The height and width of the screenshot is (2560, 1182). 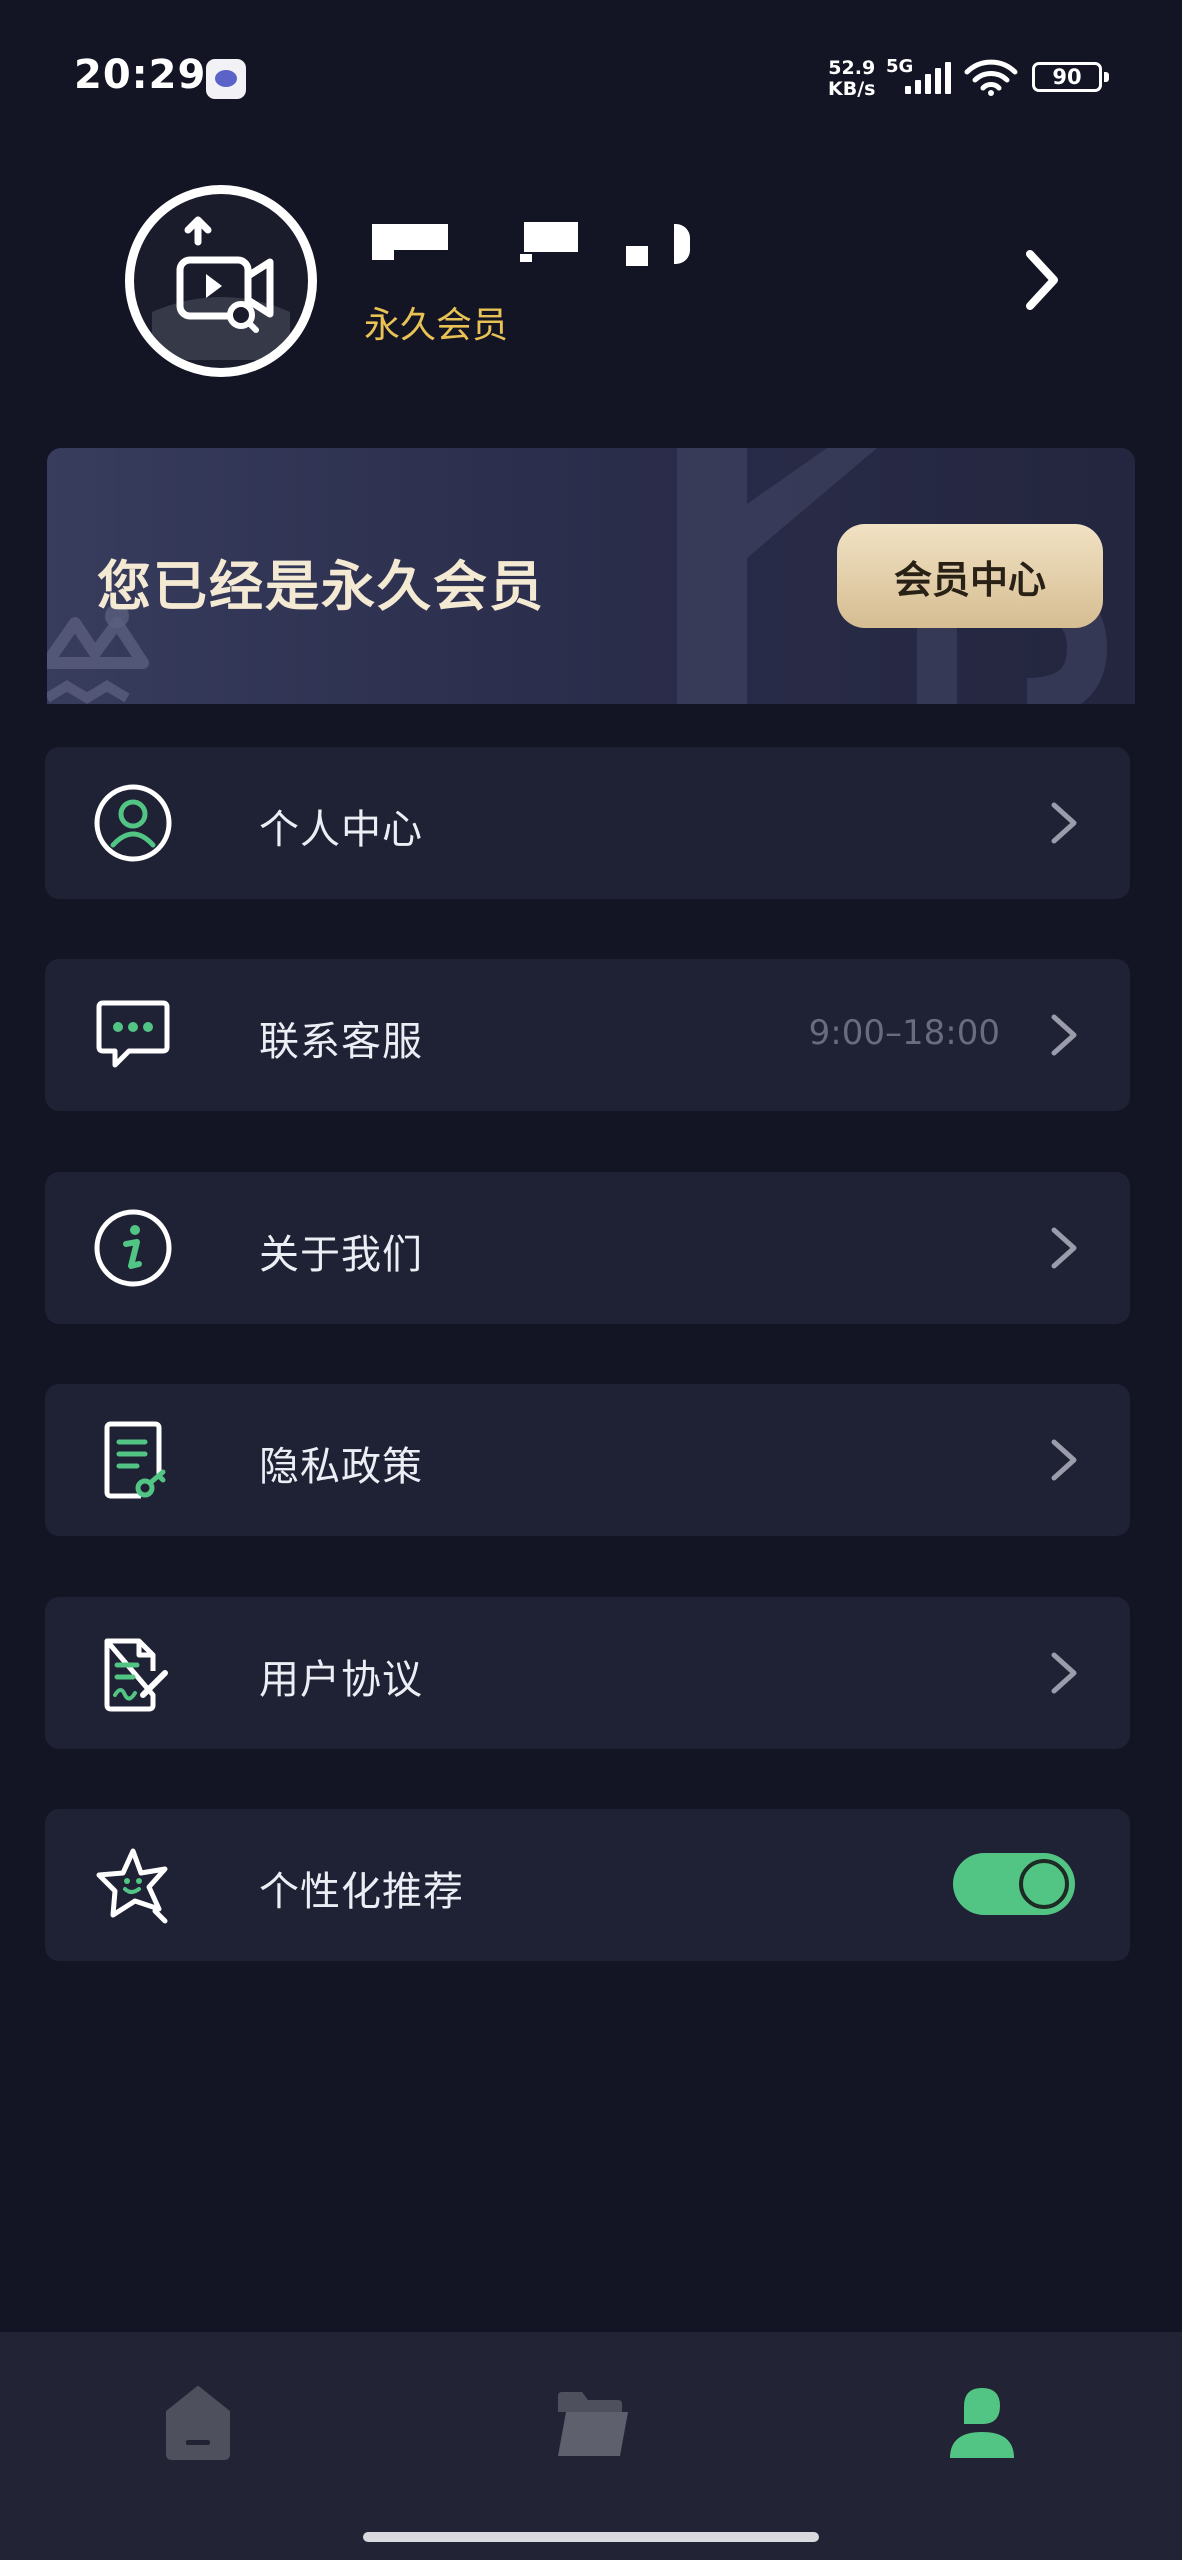 What do you see at coordinates (1014, 1884) in the screenshot?
I see `personalized-recommendation-toggle` at bounding box center [1014, 1884].